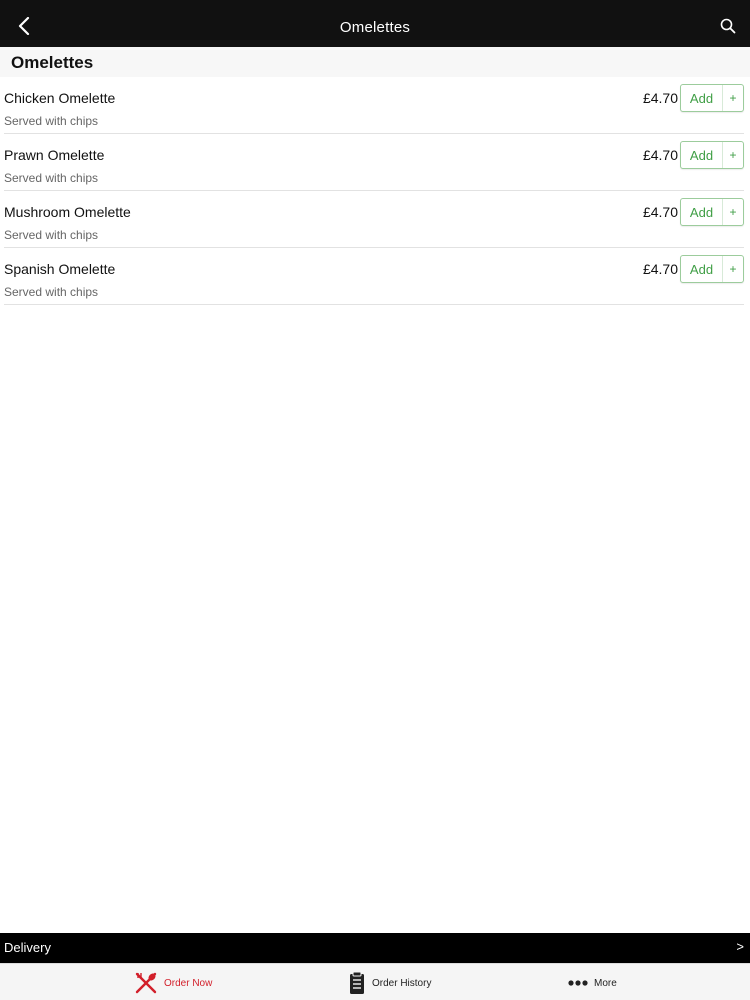 The width and height of the screenshot is (750, 1000). I want to click on search-button, so click(728, 28).